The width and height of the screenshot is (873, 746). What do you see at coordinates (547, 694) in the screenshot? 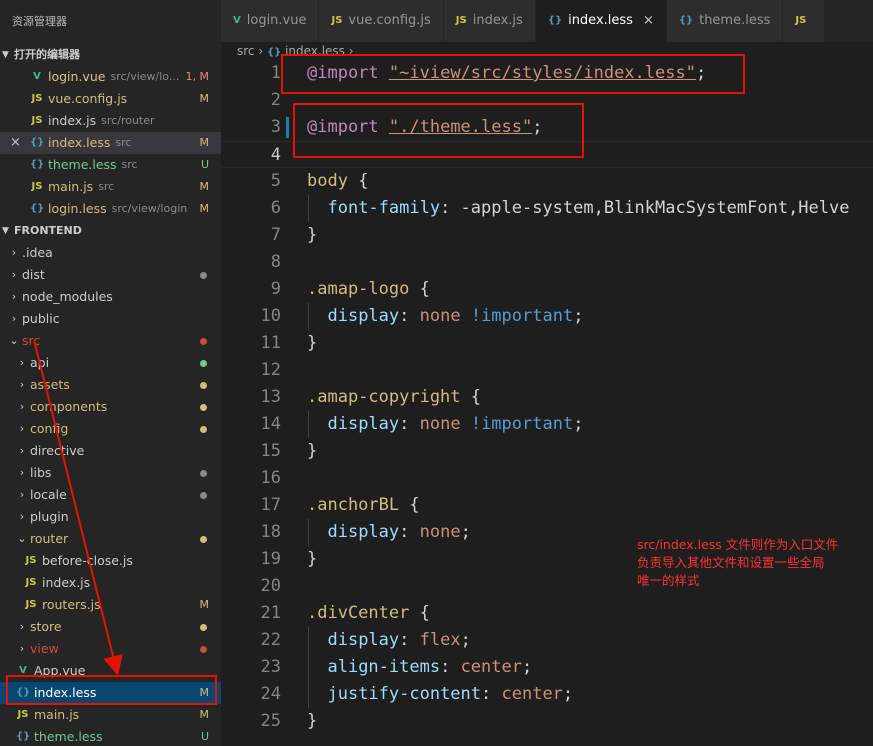
I see `code-line: 24 justify-content: center;` at bounding box center [547, 694].